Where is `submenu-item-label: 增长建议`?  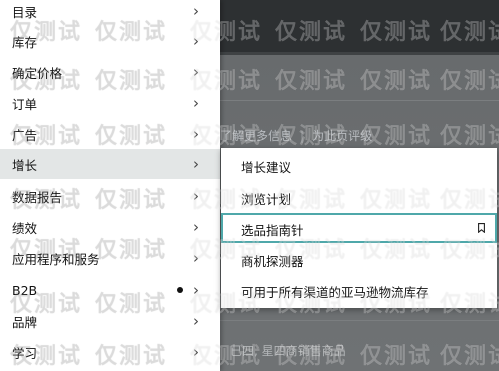
submenu-item-label: 增长建议 is located at coordinates (266, 167).